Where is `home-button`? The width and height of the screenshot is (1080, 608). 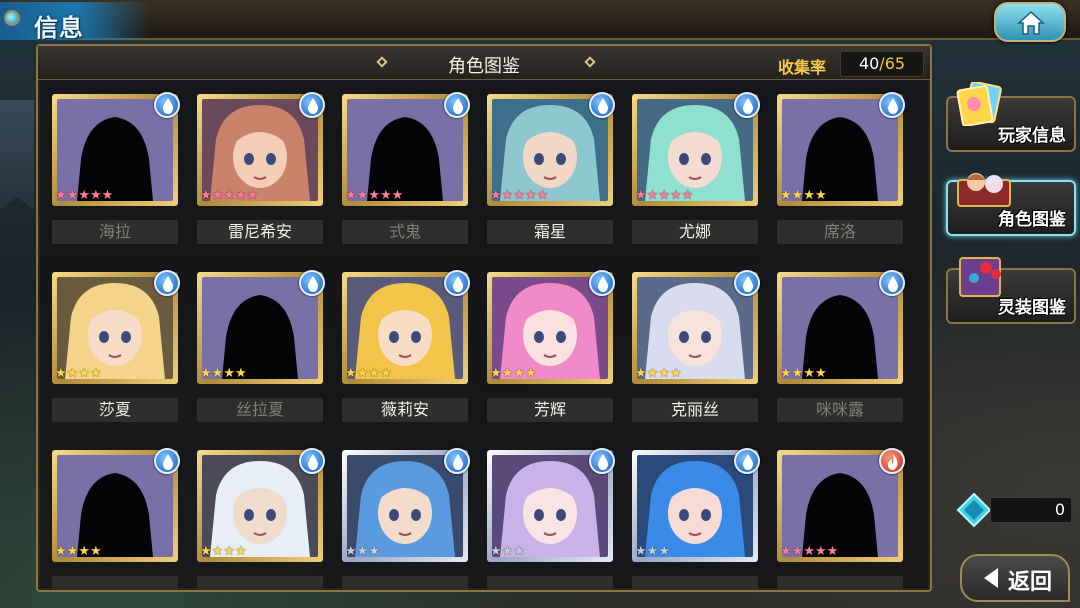
home-button is located at coordinates (1030, 22).